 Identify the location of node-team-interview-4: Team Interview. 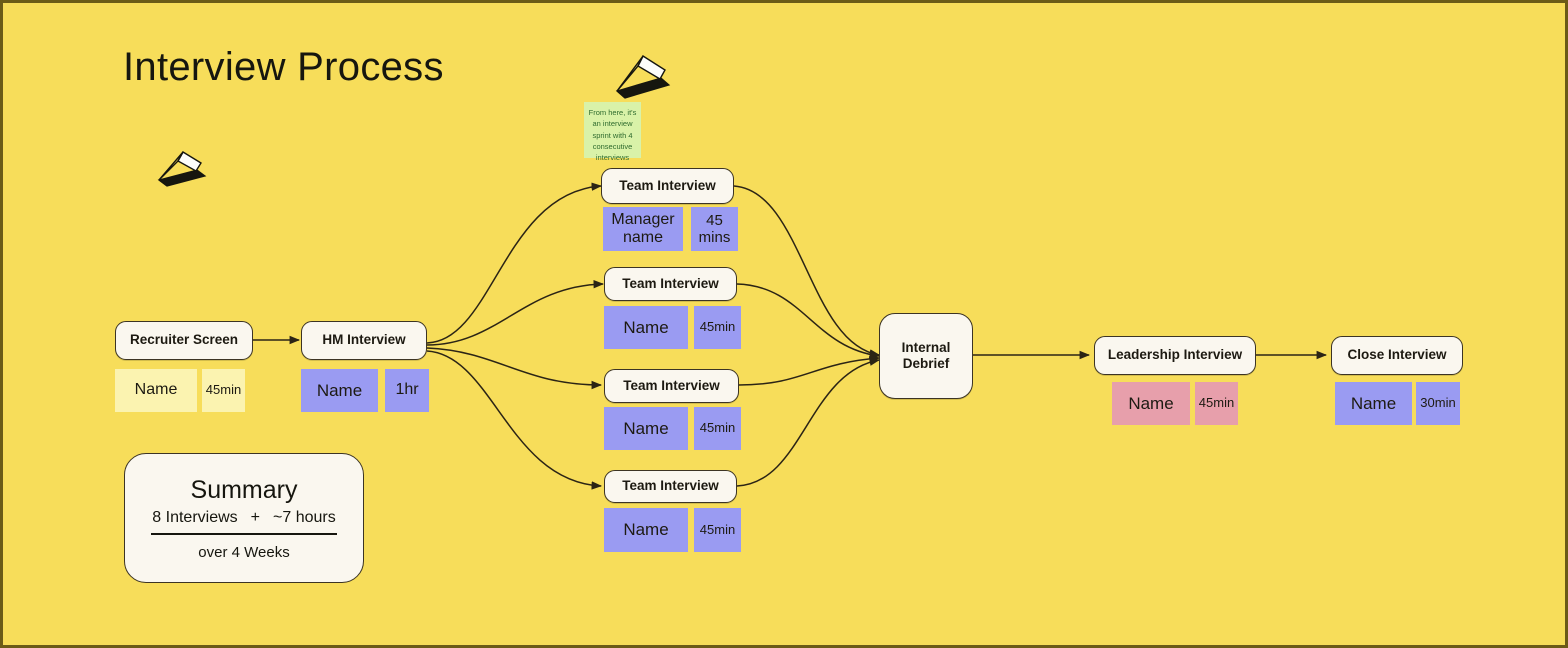
(670, 486).